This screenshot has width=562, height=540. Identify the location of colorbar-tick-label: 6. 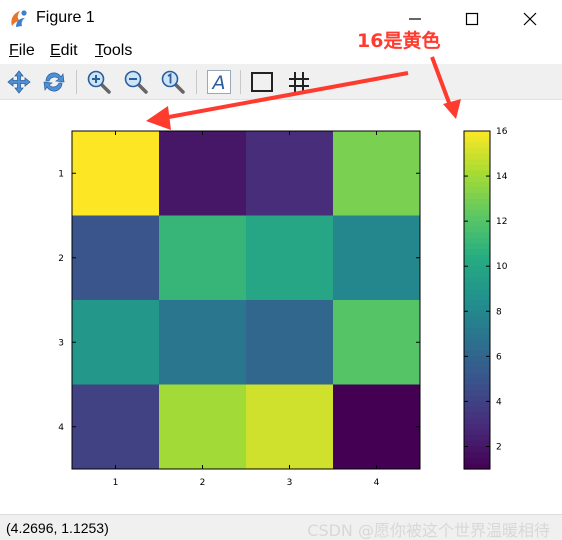
(499, 357).